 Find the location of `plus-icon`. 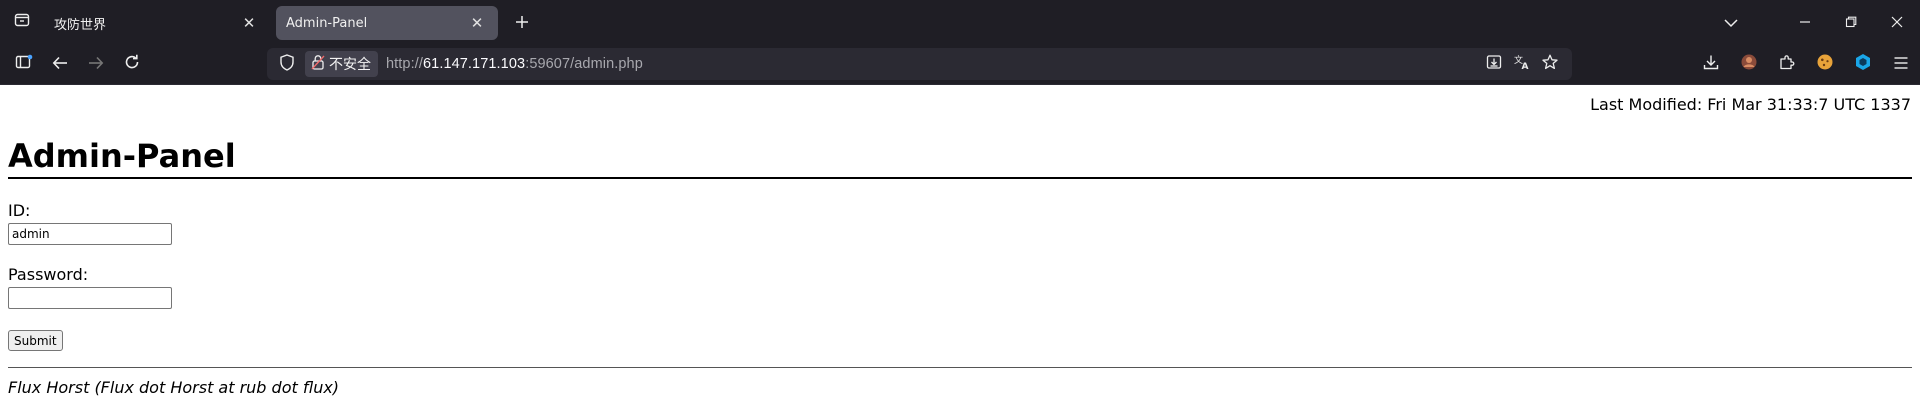

plus-icon is located at coordinates (522, 22).